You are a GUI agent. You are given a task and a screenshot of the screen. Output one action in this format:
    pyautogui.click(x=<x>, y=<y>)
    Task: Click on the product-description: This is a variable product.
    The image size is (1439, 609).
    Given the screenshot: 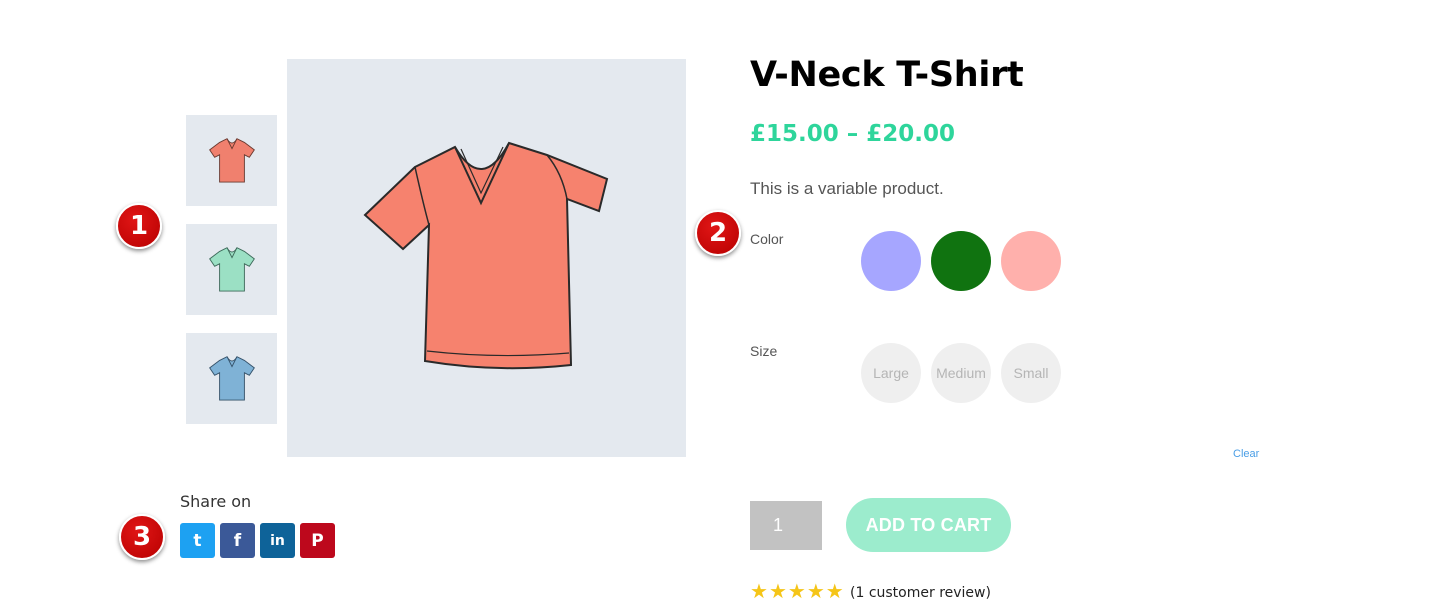 What is the action you would take?
    pyautogui.click(x=847, y=188)
    